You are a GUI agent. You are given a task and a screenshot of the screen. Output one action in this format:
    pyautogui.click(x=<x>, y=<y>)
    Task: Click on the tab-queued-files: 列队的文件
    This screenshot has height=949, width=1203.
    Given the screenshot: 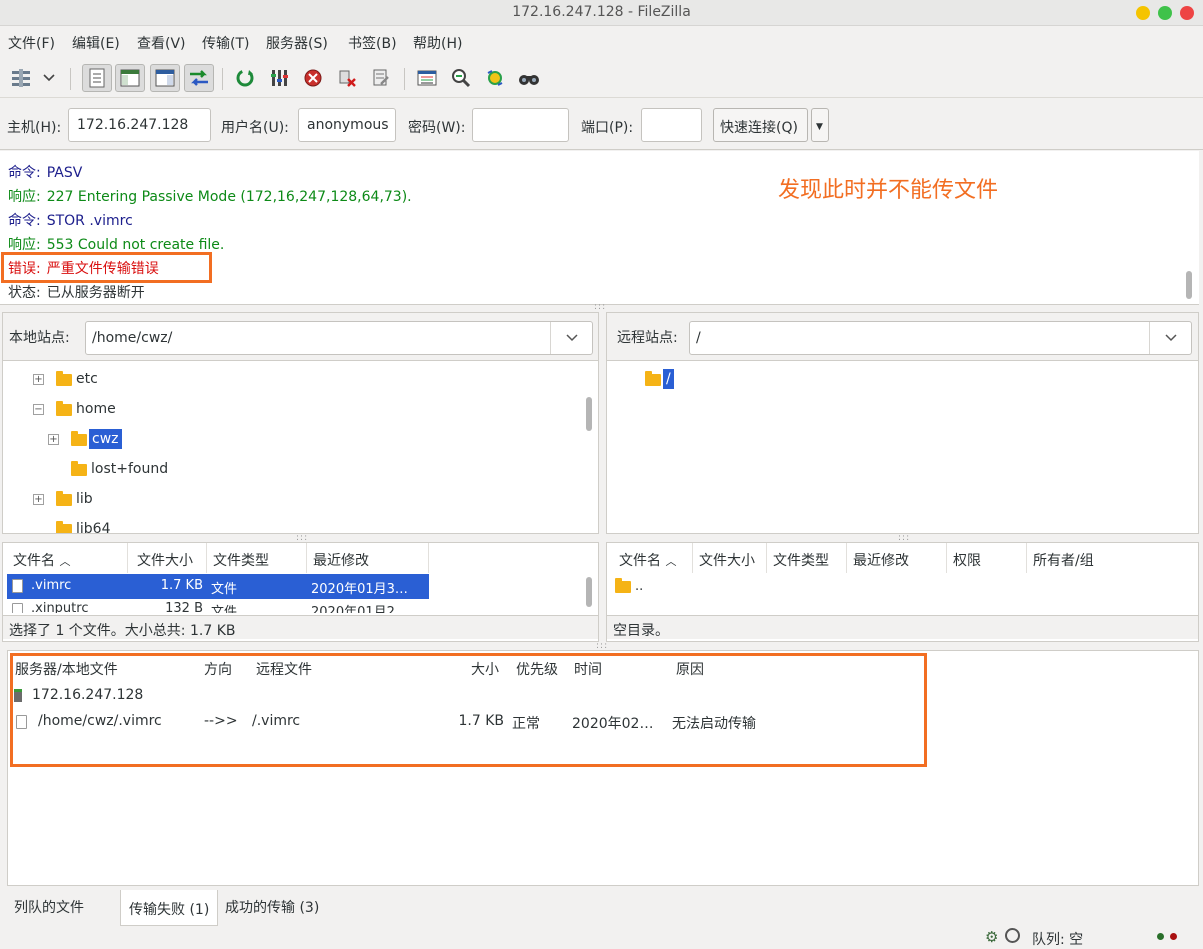 What is the action you would take?
    pyautogui.click(x=49, y=906)
    